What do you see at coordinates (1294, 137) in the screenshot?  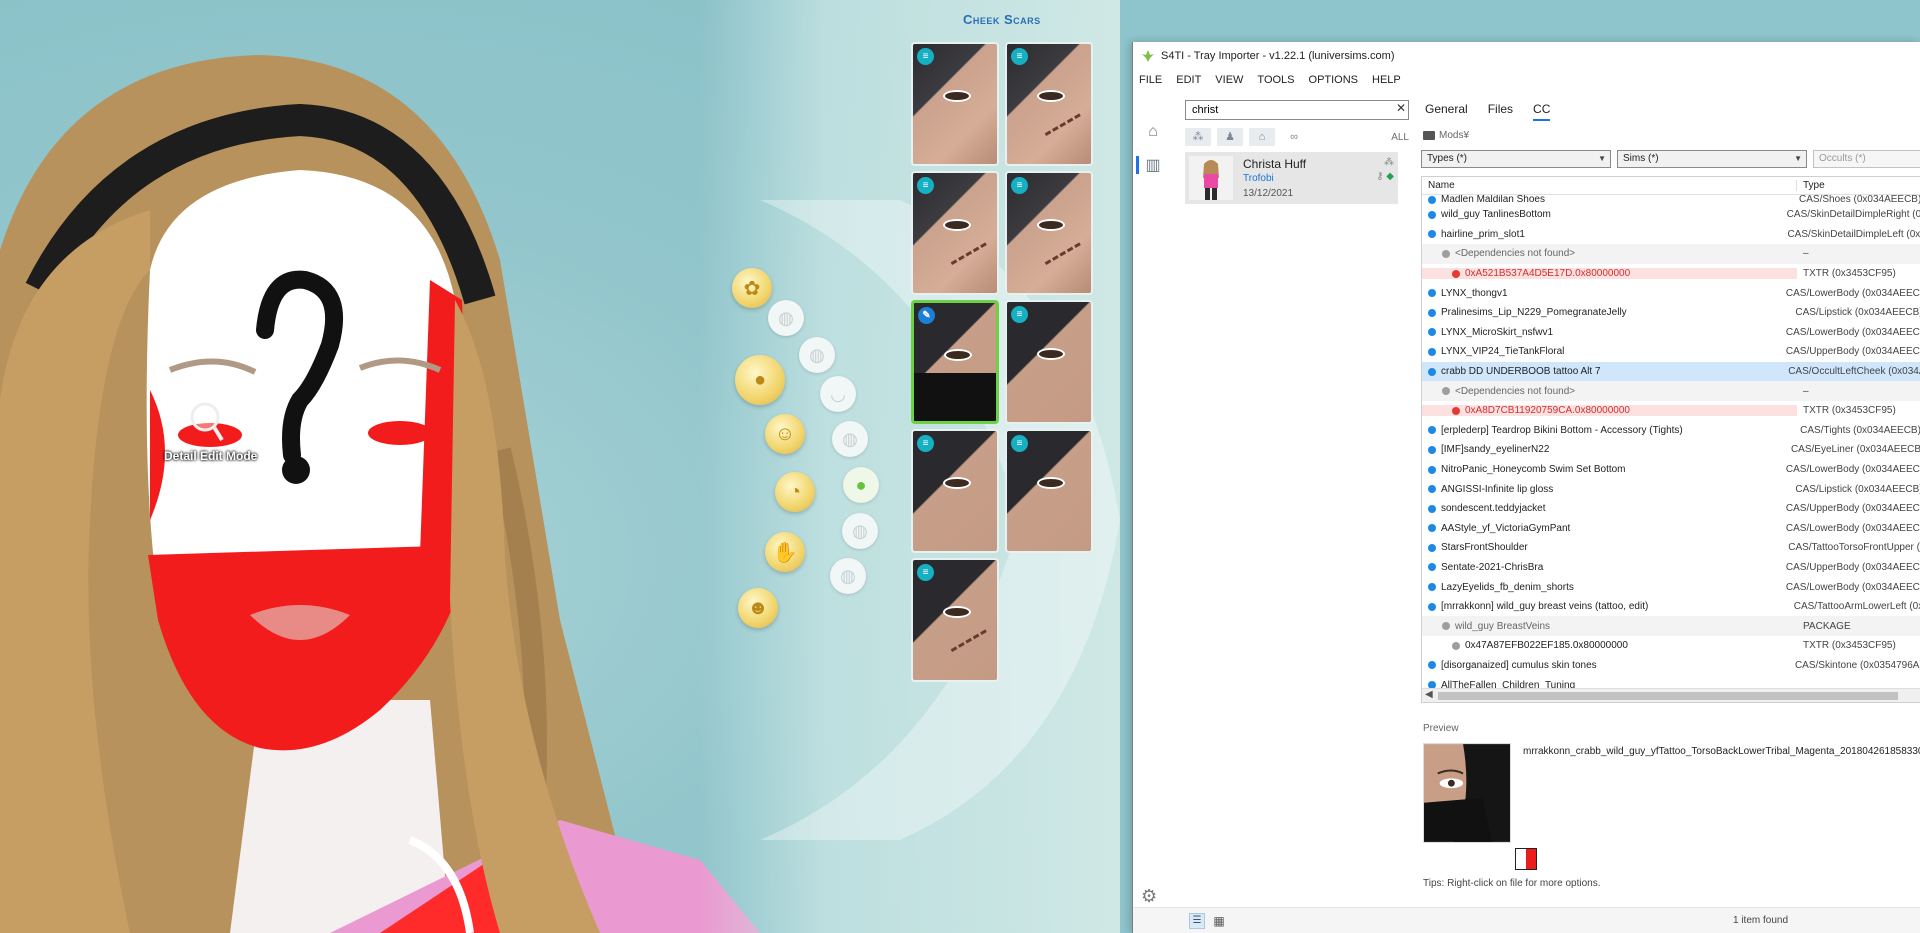 I see `link-filter-icon: ∞` at bounding box center [1294, 137].